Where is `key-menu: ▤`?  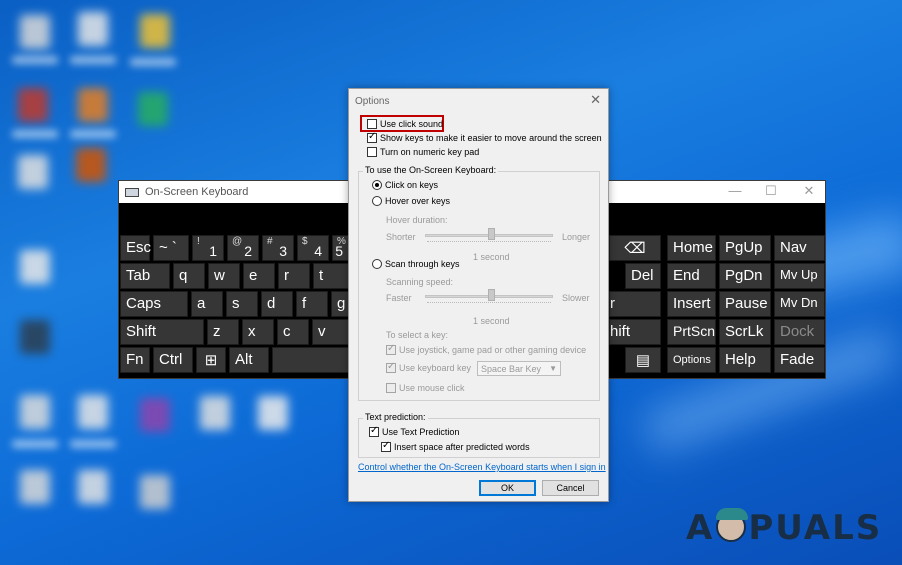 key-menu: ▤ is located at coordinates (643, 360).